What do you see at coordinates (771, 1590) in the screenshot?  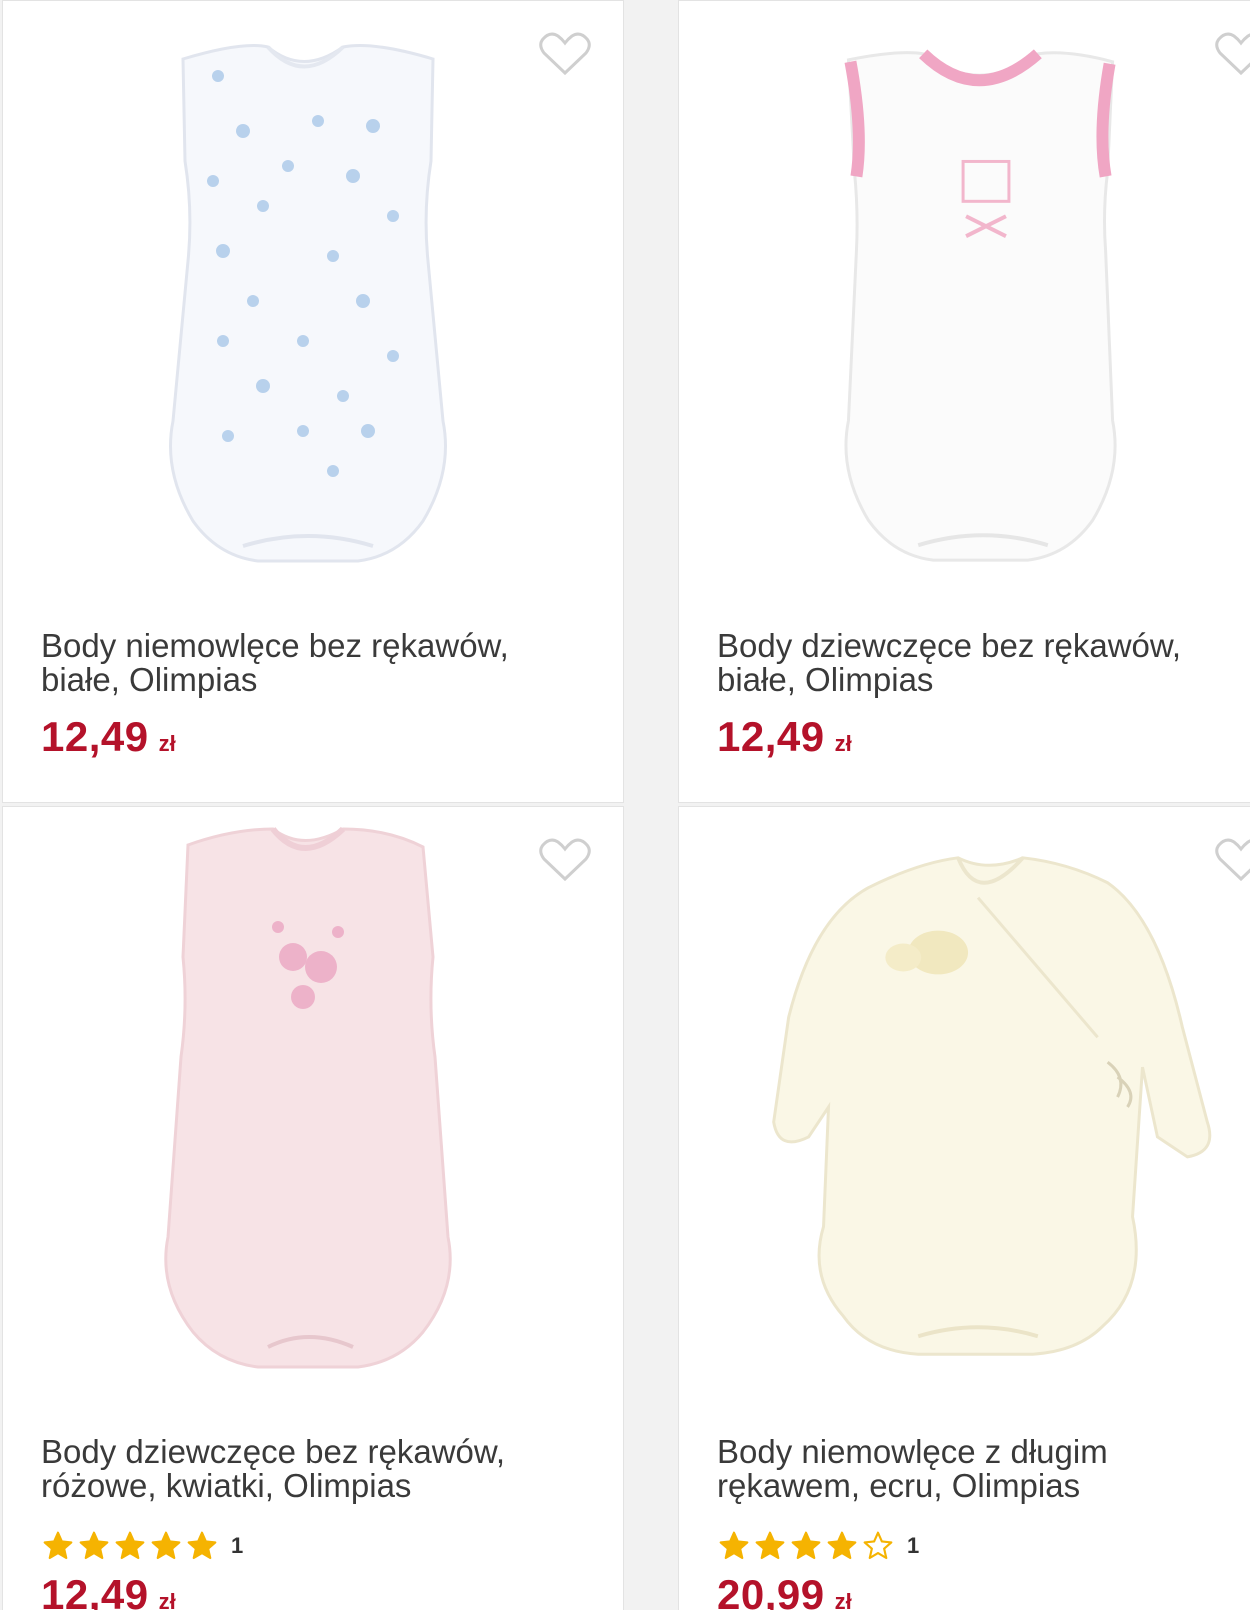 I see `price-amount: 20,99` at bounding box center [771, 1590].